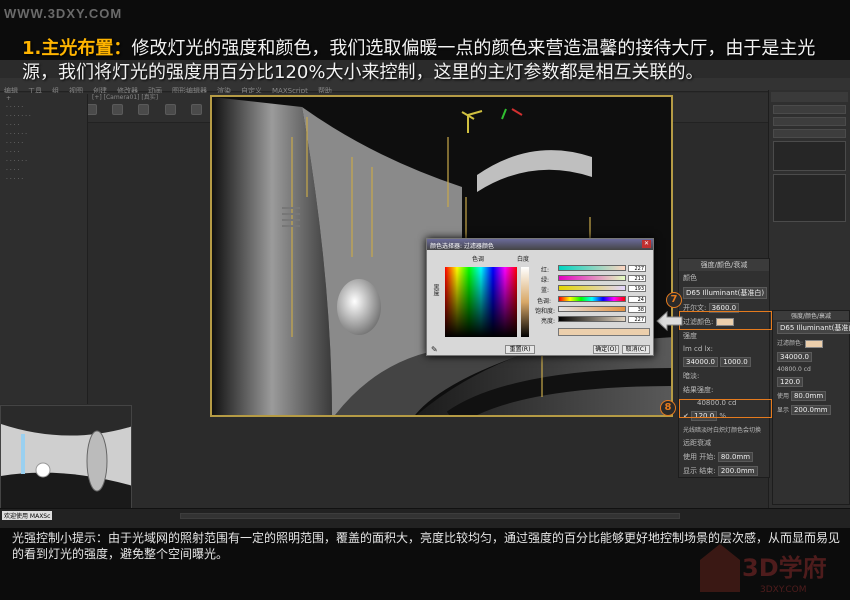 The height and width of the screenshot is (600, 850). Describe the element at coordinates (144, 109) in the screenshot. I see `select-region-icon` at that location.